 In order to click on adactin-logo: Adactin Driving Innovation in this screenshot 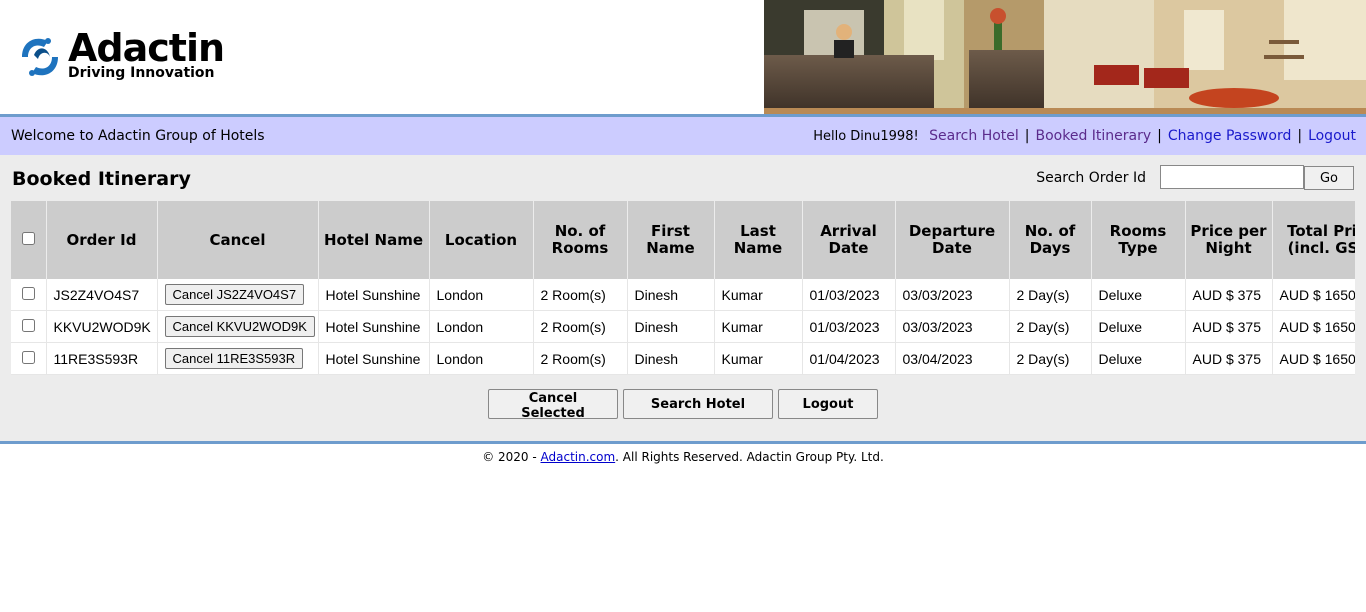, I will do `click(129, 58)`.